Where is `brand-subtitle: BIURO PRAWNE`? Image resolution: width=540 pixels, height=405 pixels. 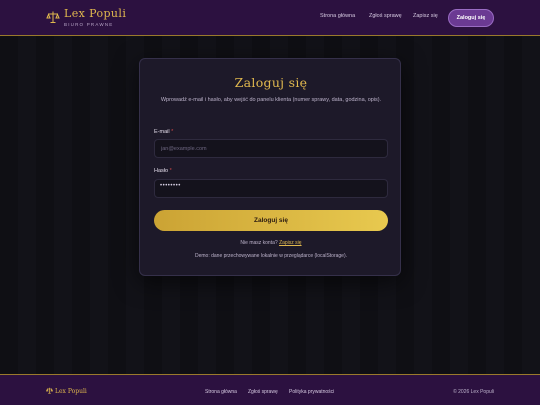 brand-subtitle: BIURO PRAWNE is located at coordinates (89, 24).